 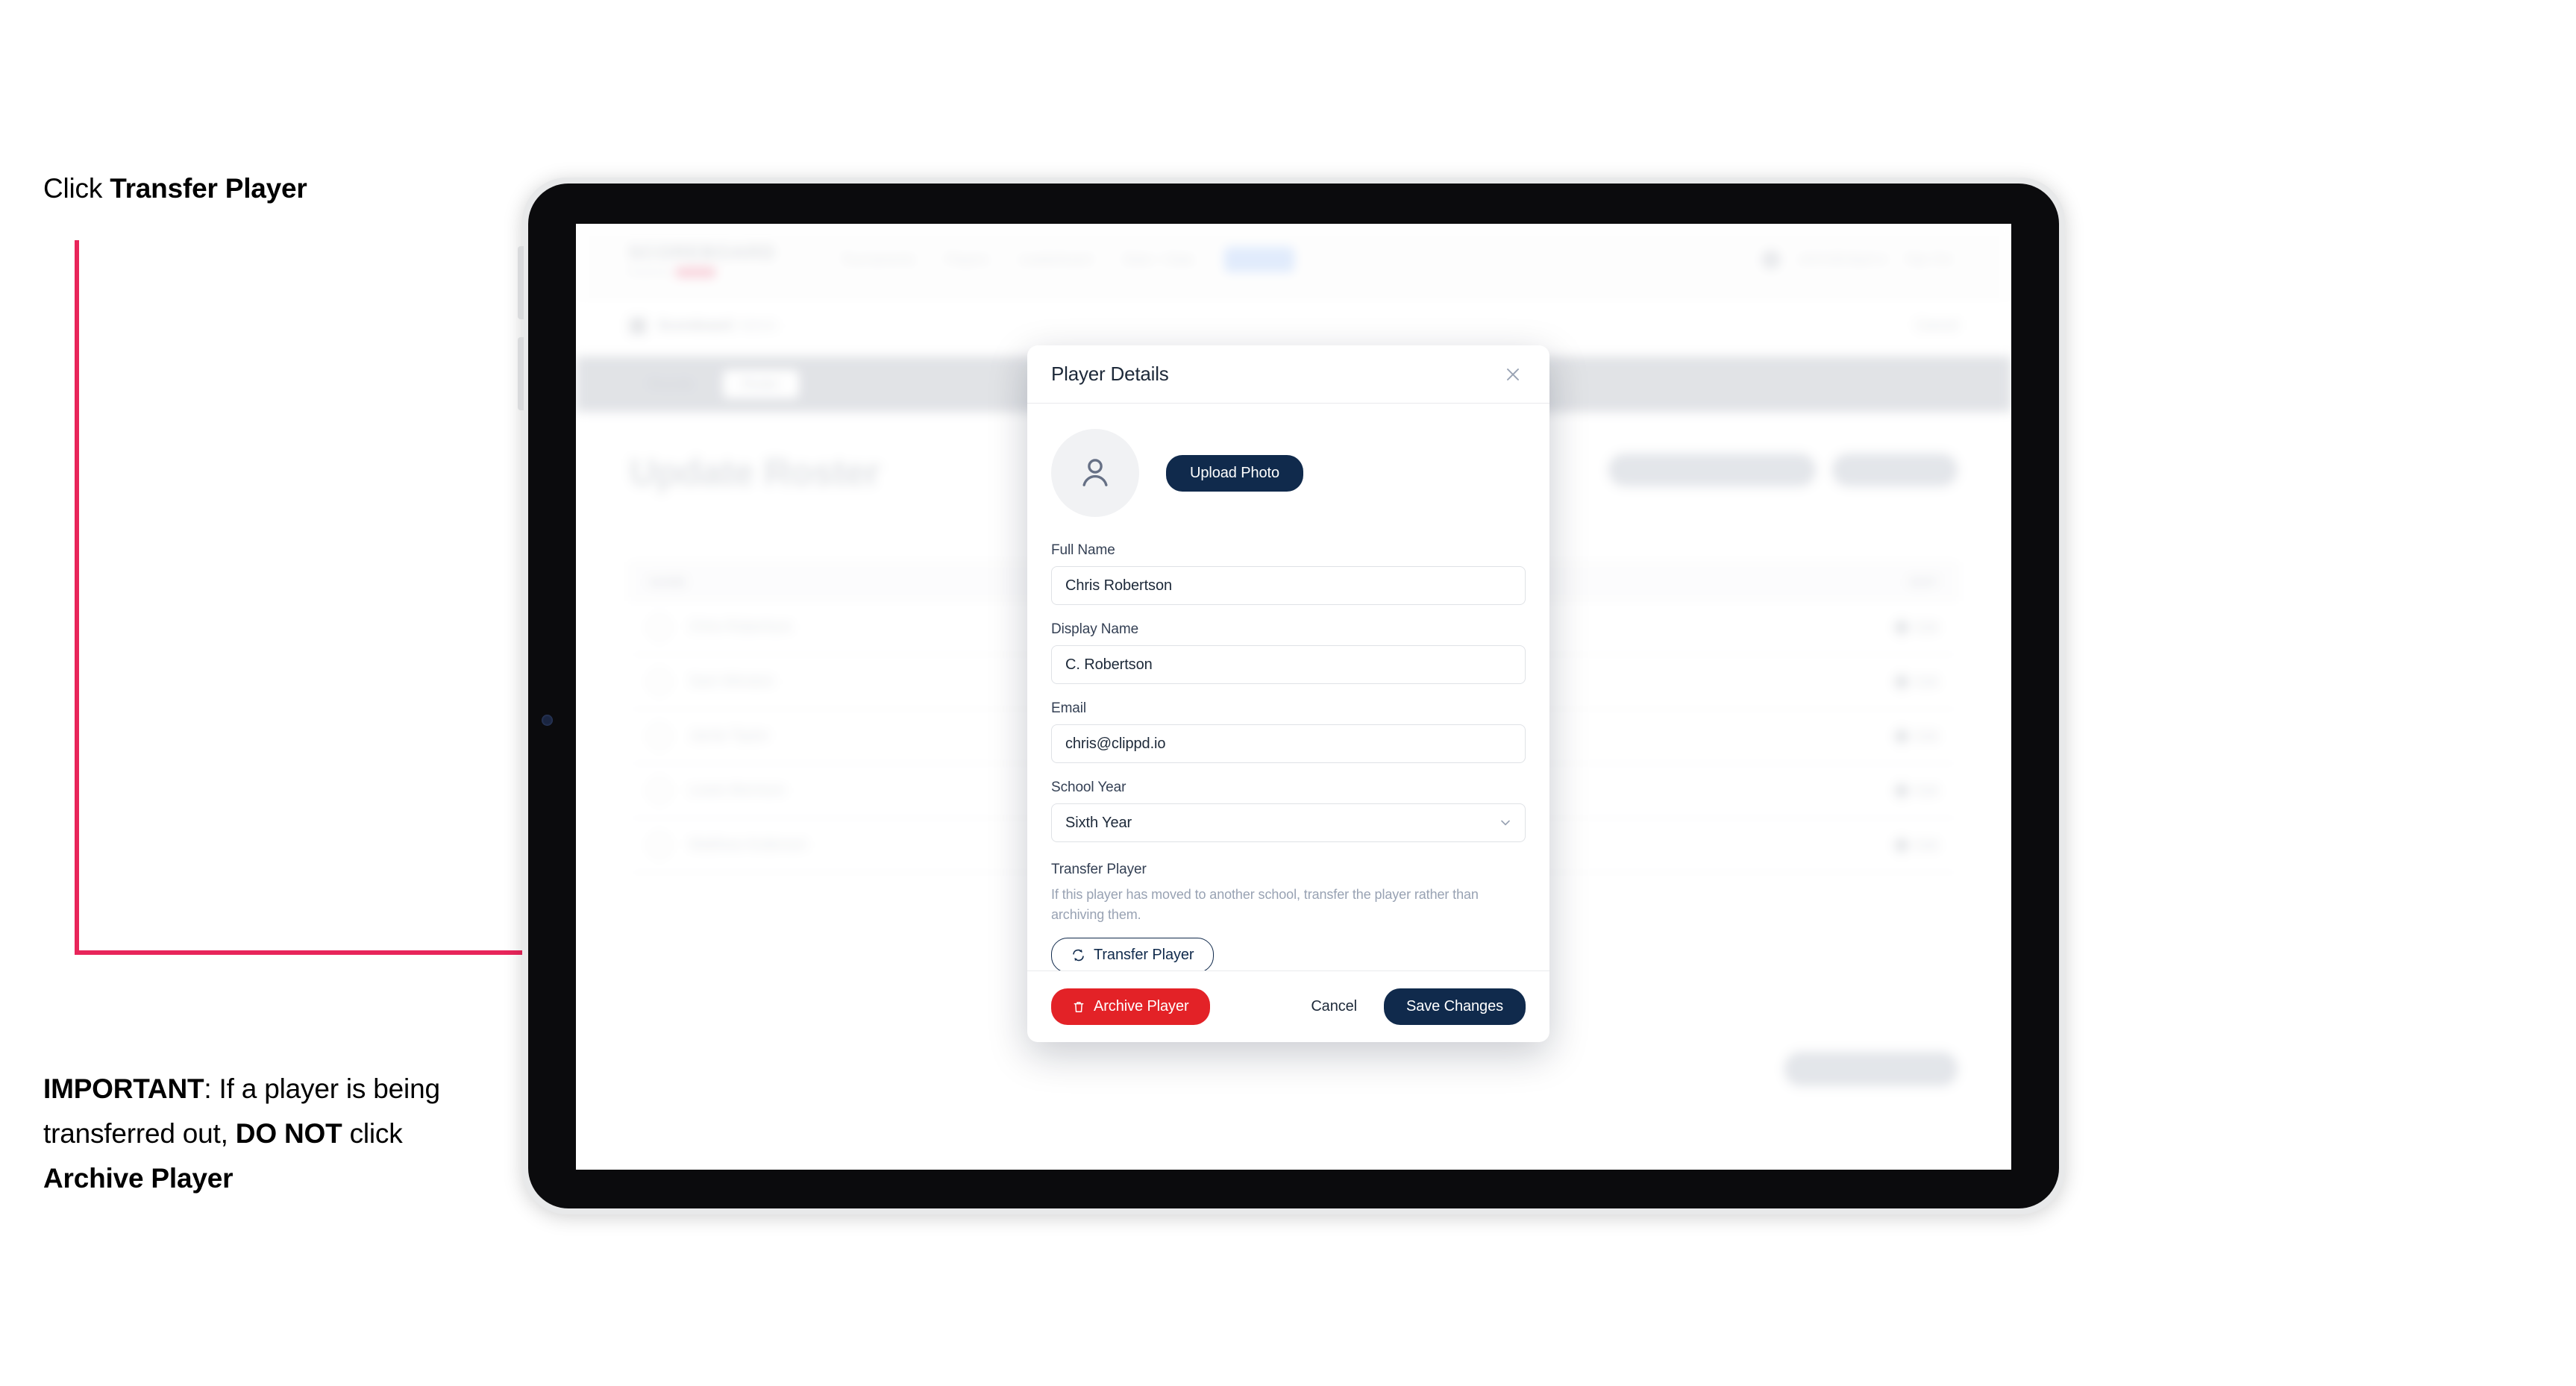 What do you see at coordinates (521, 282) in the screenshot?
I see `tablet-volume-up-button` at bounding box center [521, 282].